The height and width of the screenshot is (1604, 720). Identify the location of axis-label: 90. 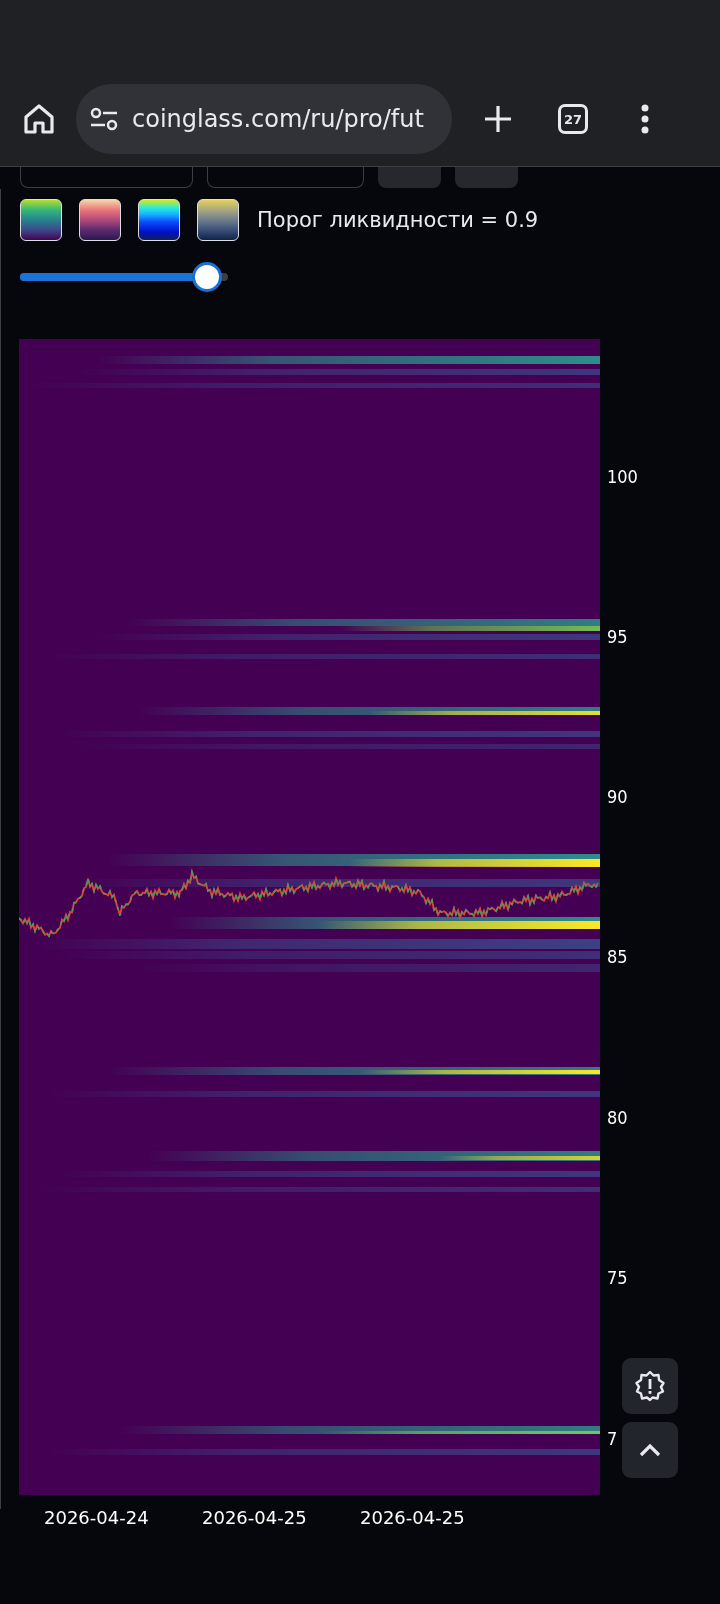
(617, 796).